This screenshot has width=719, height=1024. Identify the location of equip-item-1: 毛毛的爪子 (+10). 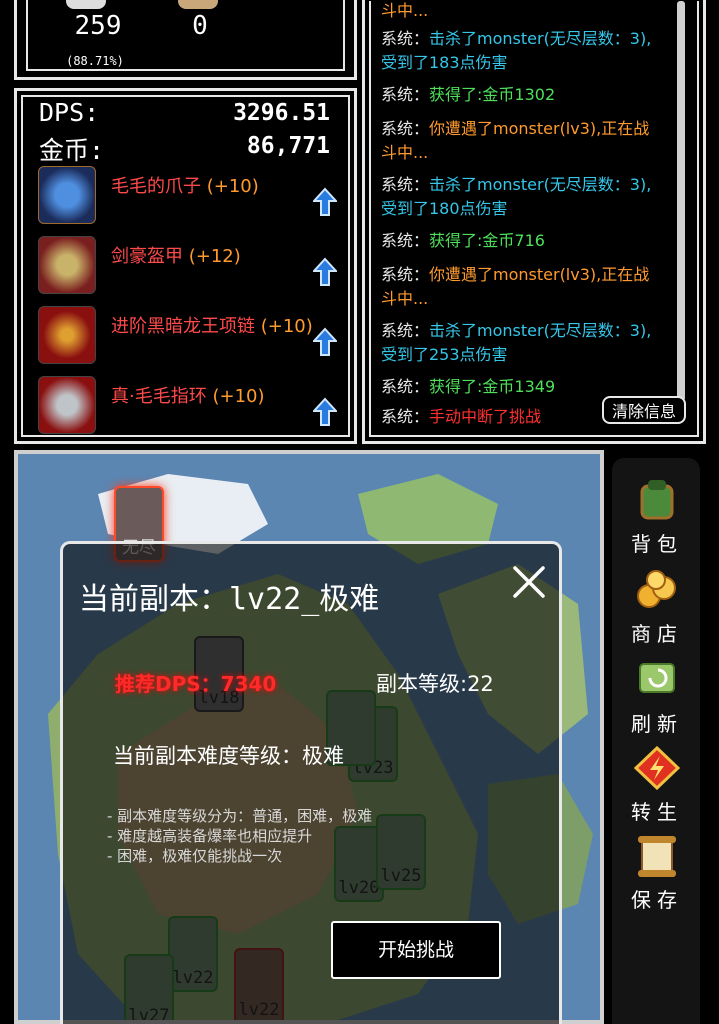
(185, 185).